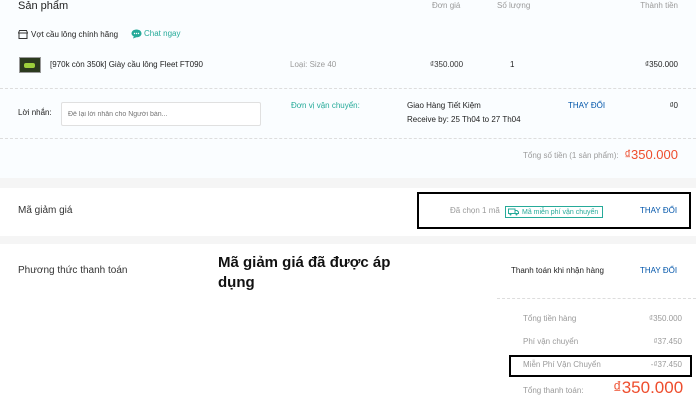 Image resolution: width=696 pixels, height=407 pixels. Describe the element at coordinates (325, 105) in the screenshot. I see `shipping-label: Đơn vị vận chuyển:` at that location.